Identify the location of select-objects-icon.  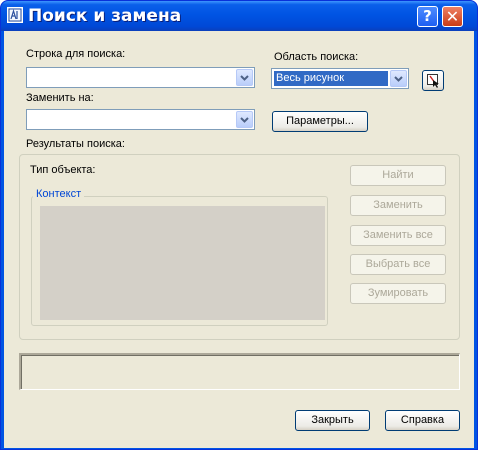
(433, 81).